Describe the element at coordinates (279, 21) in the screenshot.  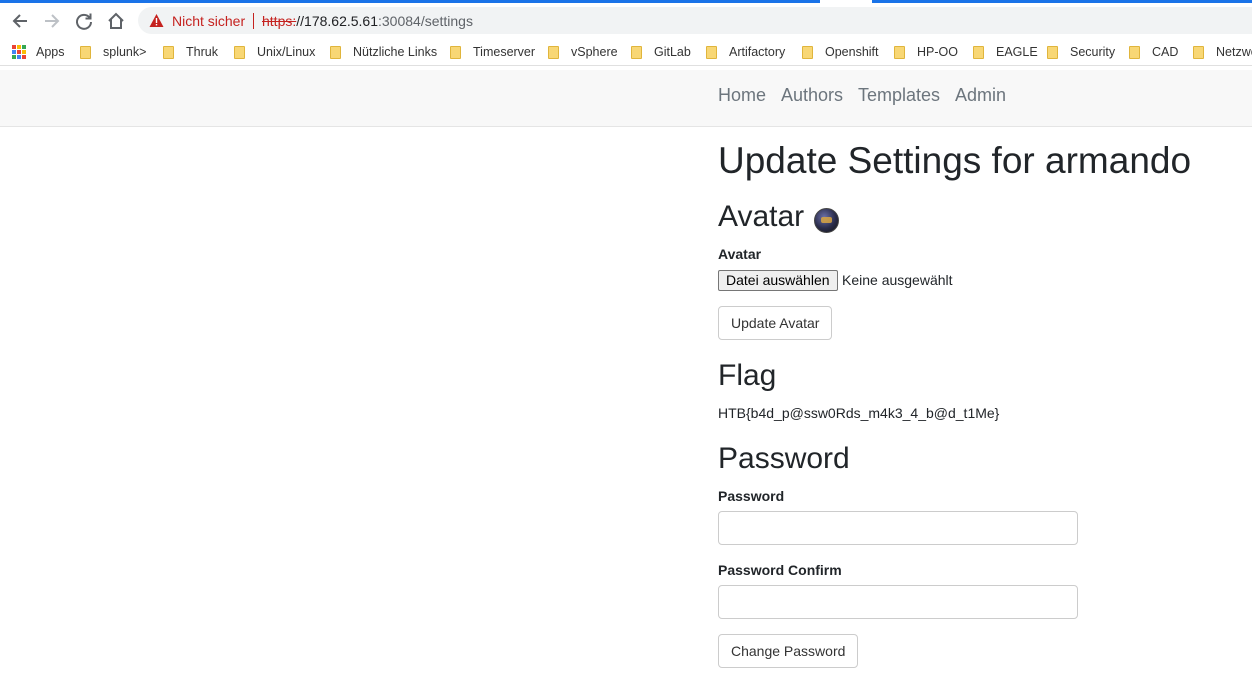
I see `url-scheme: https:` at that location.